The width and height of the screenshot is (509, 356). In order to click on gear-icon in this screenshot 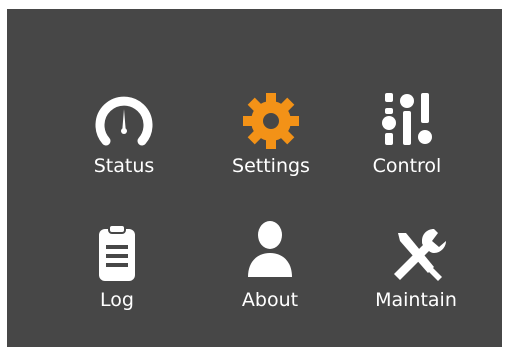, I will do `click(271, 121)`.